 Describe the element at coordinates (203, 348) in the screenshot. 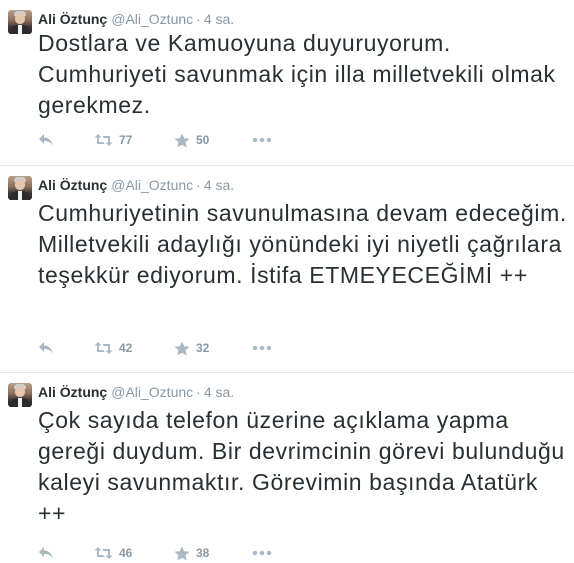

I see `favorite-count: 32` at that location.